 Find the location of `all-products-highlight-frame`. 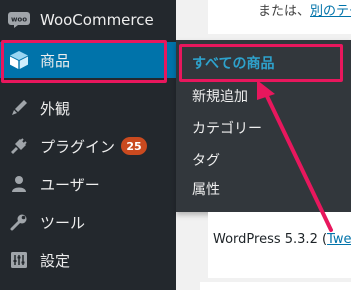

all-products-highlight-frame is located at coordinates (261, 63).